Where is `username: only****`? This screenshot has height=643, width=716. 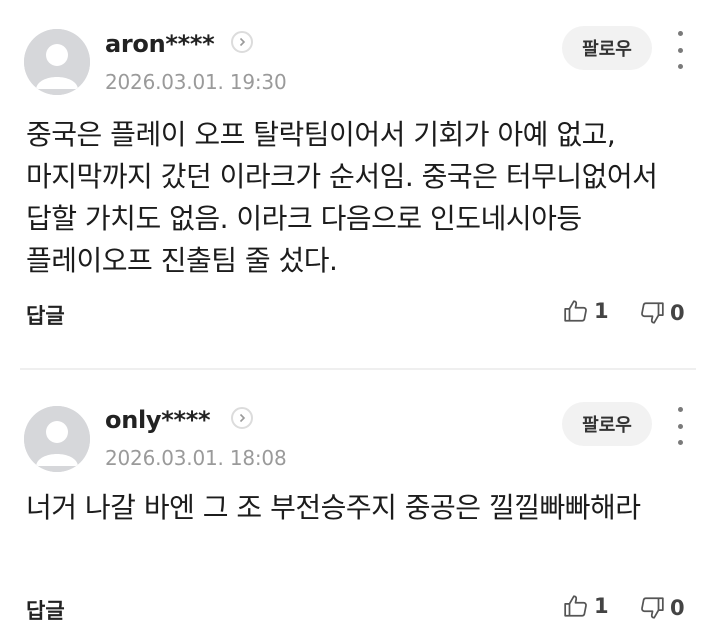 username: only**** is located at coordinates (158, 420).